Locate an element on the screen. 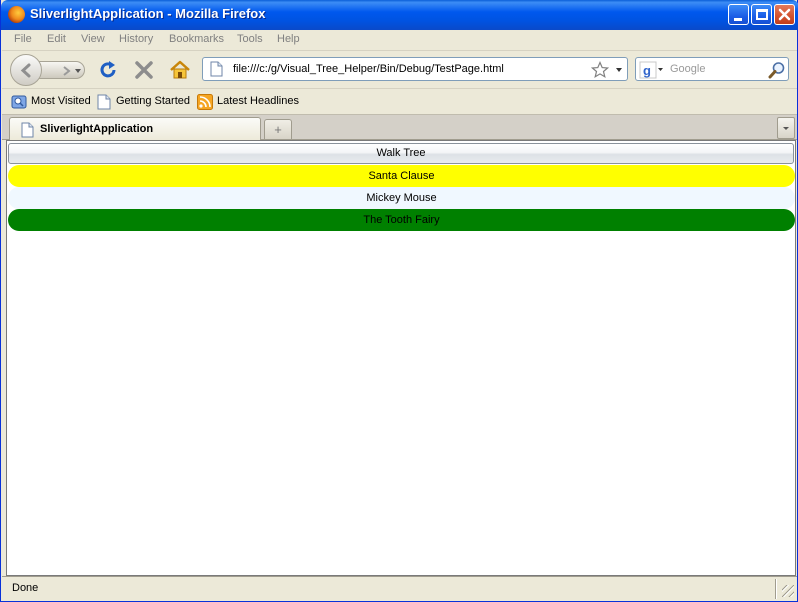 This screenshot has width=798, height=602. url-dropdown-icon is located at coordinates (619, 70).